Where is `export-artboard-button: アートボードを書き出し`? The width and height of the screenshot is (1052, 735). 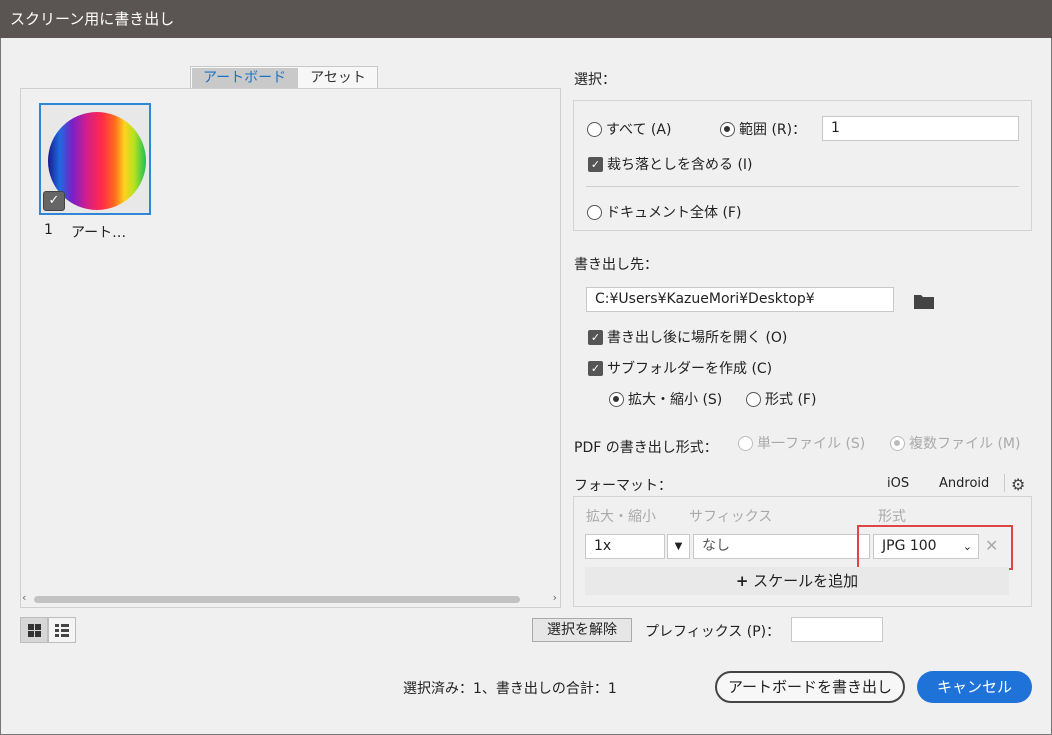 export-artboard-button: アートボードを書き出し is located at coordinates (810, 687).